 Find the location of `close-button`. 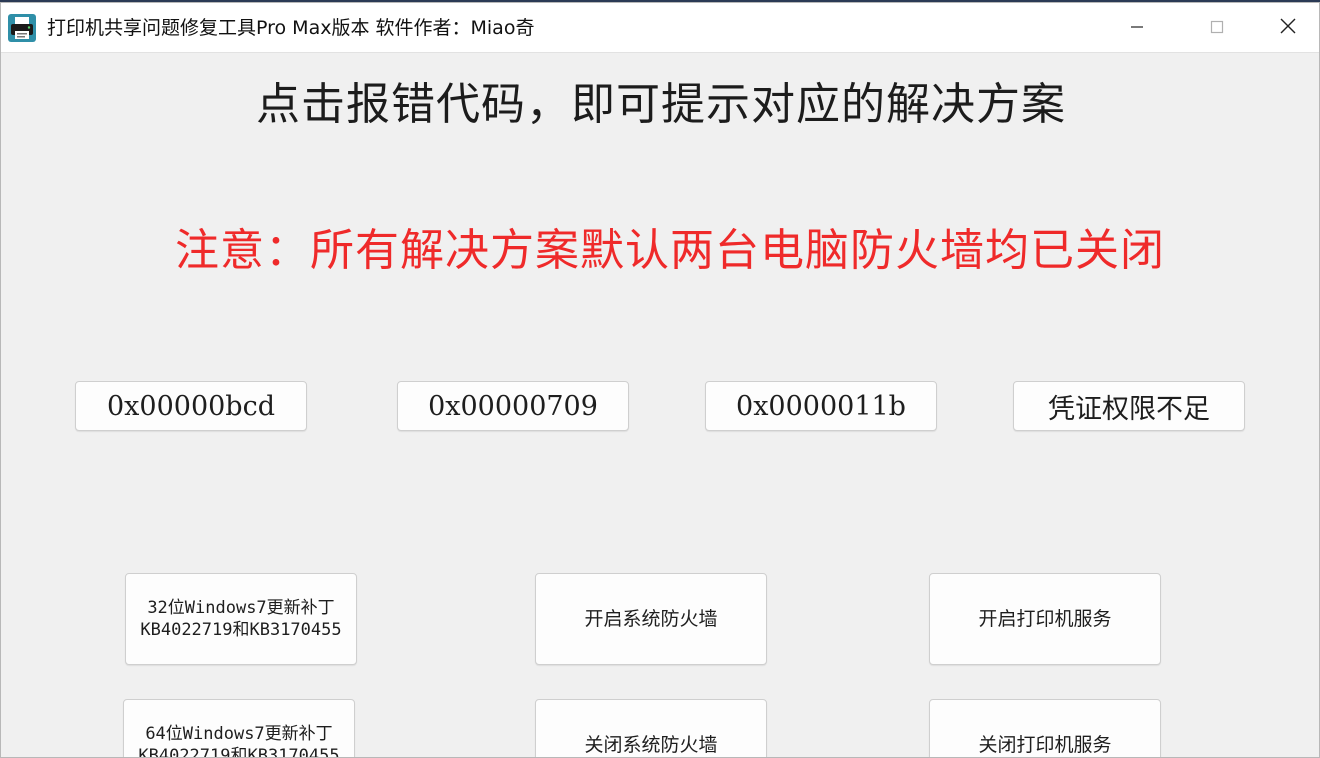

close-button is located at coordinates (1288, 28).